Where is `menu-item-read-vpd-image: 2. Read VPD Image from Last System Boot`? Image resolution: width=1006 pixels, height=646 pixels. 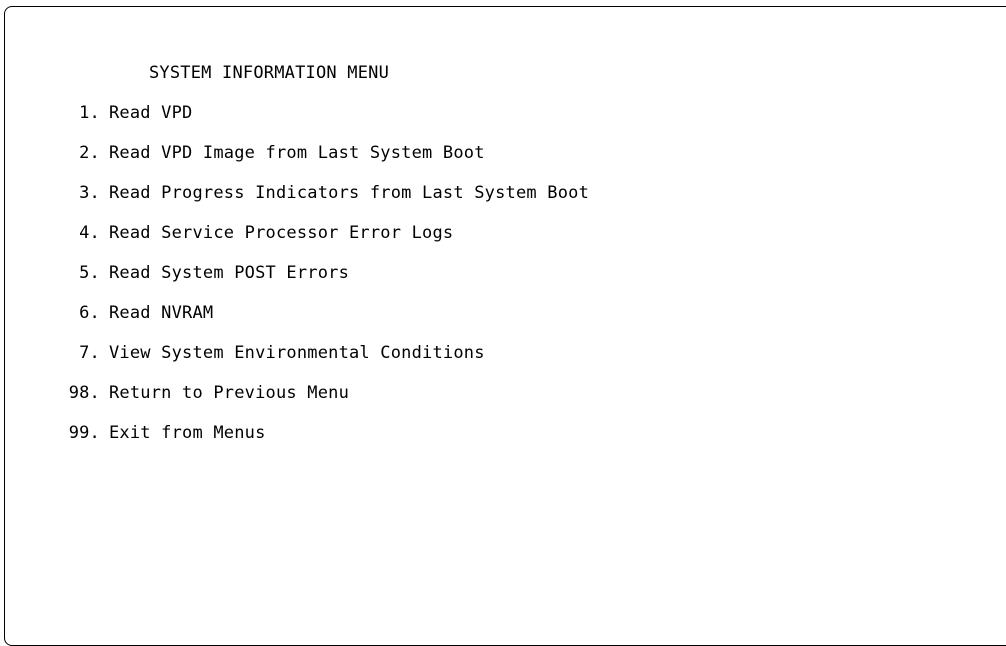 menu-item-read-vpd-image: 2. Read VPD Image from Last System Boot is located at coordinates (318, 162).